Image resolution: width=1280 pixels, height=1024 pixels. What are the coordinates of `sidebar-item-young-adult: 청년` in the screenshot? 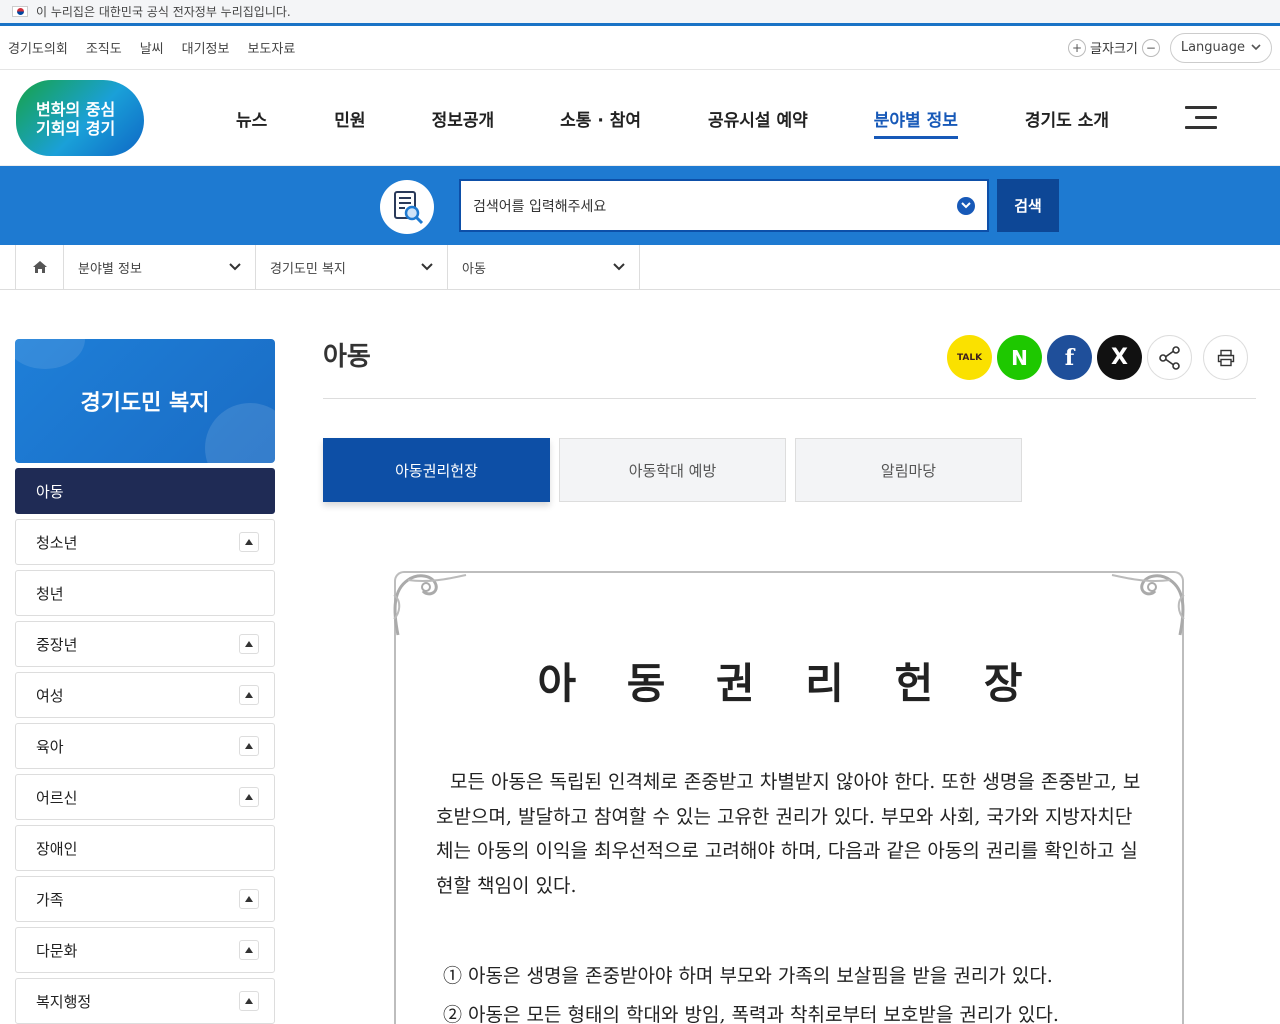 It's located at (145, 593).